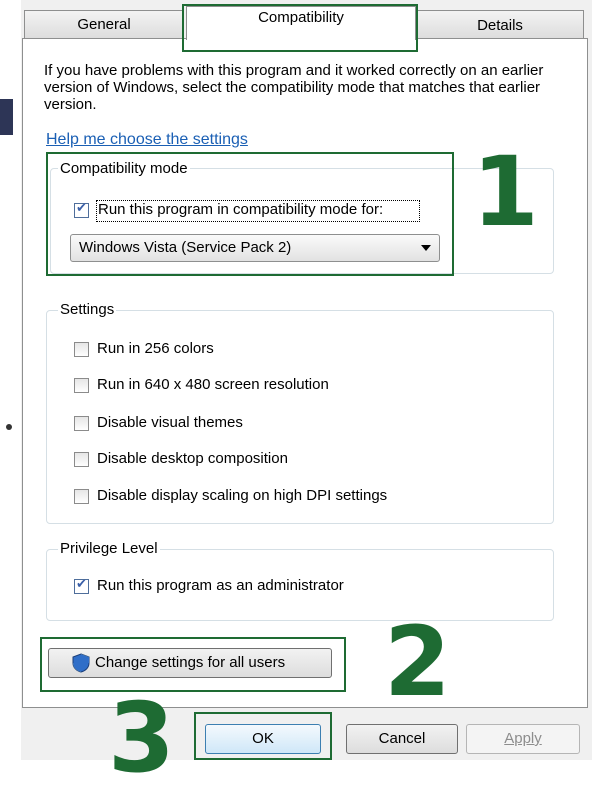 This screenshot has height=794, width=592. Describe the element at coordinates (213, 384) in the screenshot. I see `run-640x480-label: Run in 640 x 480 screen resolution` at that location.